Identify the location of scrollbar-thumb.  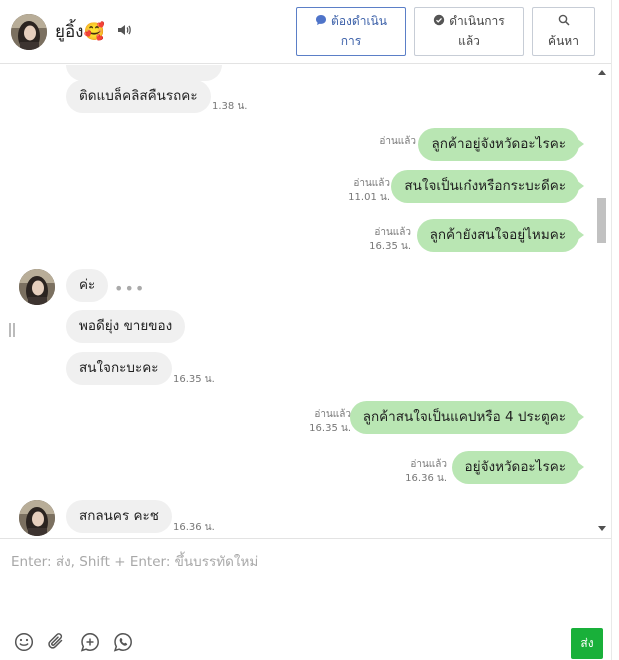
(601, 220).